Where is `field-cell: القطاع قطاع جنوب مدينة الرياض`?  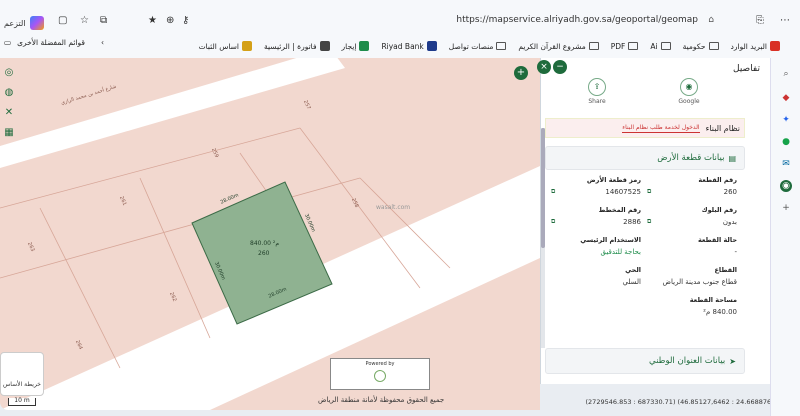 field-cell: القطاع قطاع جنوب مدينة الرياض is located at coordinates (691, 276).